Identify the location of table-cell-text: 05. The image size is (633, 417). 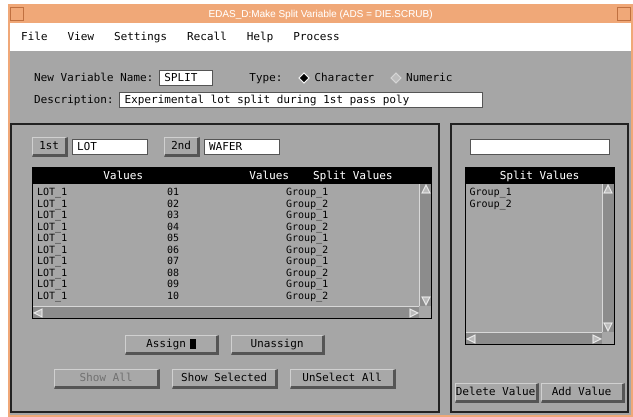
(173, 238).